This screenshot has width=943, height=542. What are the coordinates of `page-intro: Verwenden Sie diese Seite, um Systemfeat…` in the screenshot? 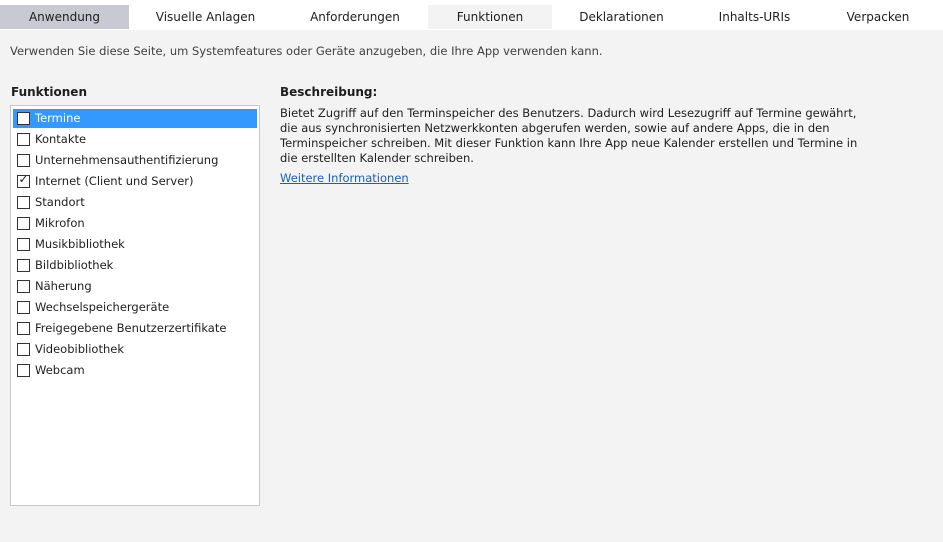 It's located at (306, 51).